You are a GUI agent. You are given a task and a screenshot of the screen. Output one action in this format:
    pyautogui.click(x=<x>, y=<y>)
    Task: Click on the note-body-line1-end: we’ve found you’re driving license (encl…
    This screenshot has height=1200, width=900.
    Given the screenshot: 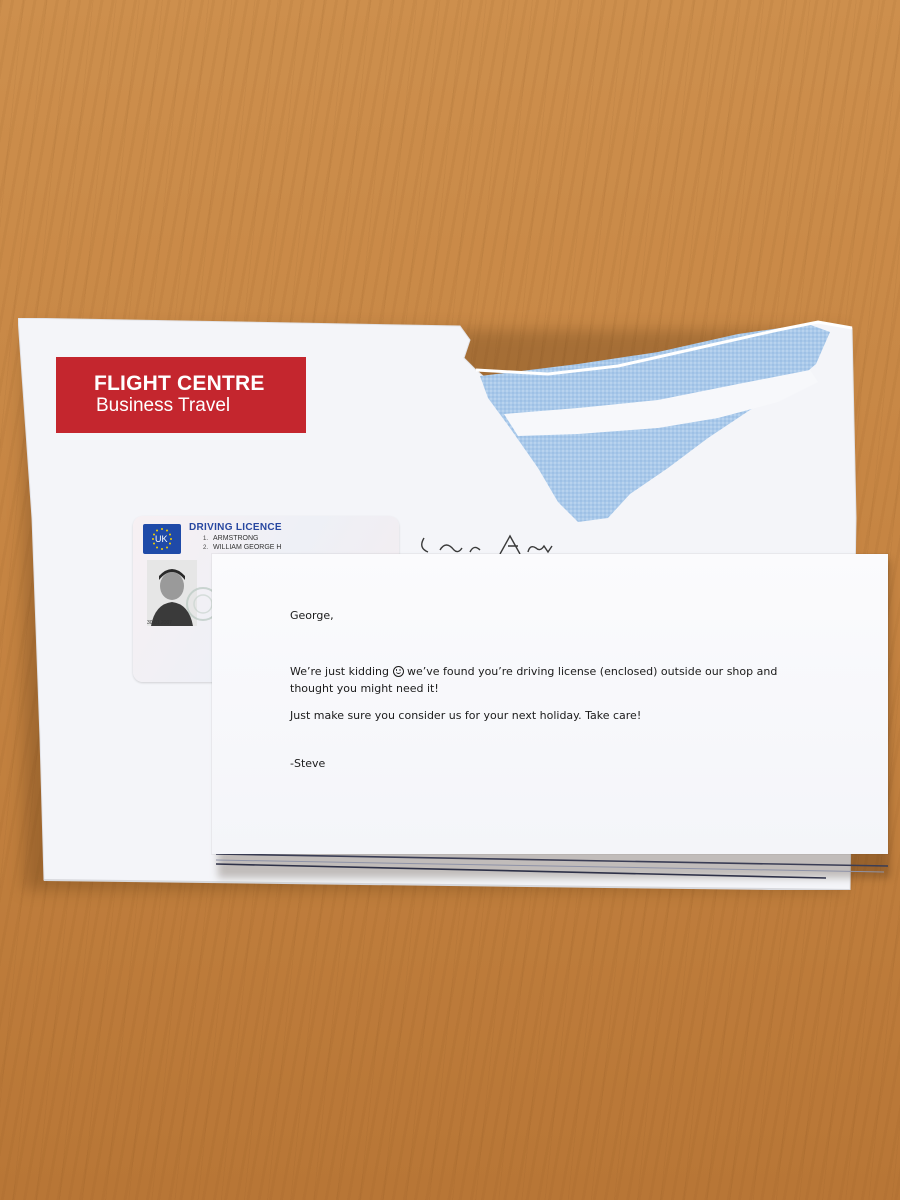 What is the action you would take?
    pyautogui.click(x=590, y=671)
    